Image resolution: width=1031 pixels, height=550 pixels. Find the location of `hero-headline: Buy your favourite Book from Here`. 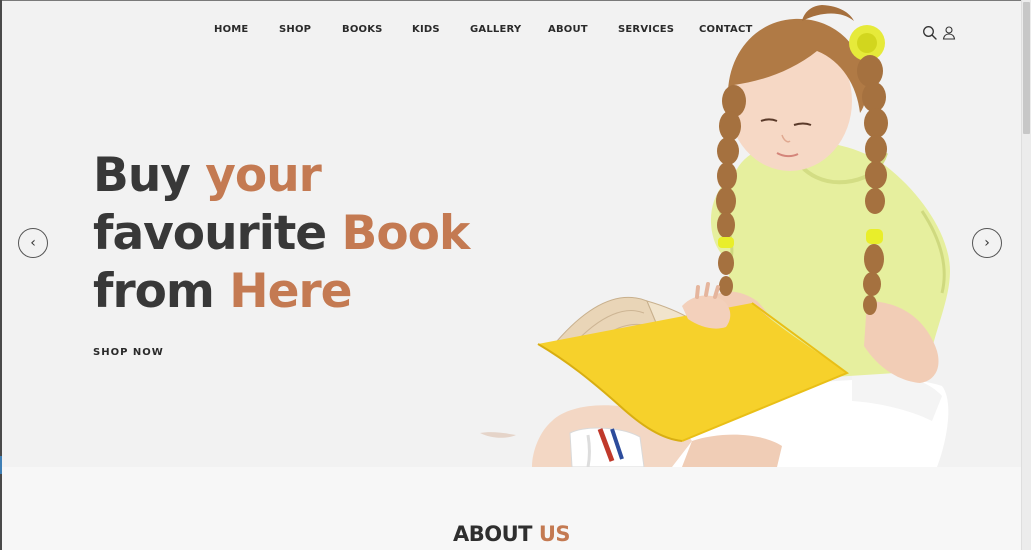

hero-headline: Buy your favourite Book from Here is located at coordinates (282, 234).